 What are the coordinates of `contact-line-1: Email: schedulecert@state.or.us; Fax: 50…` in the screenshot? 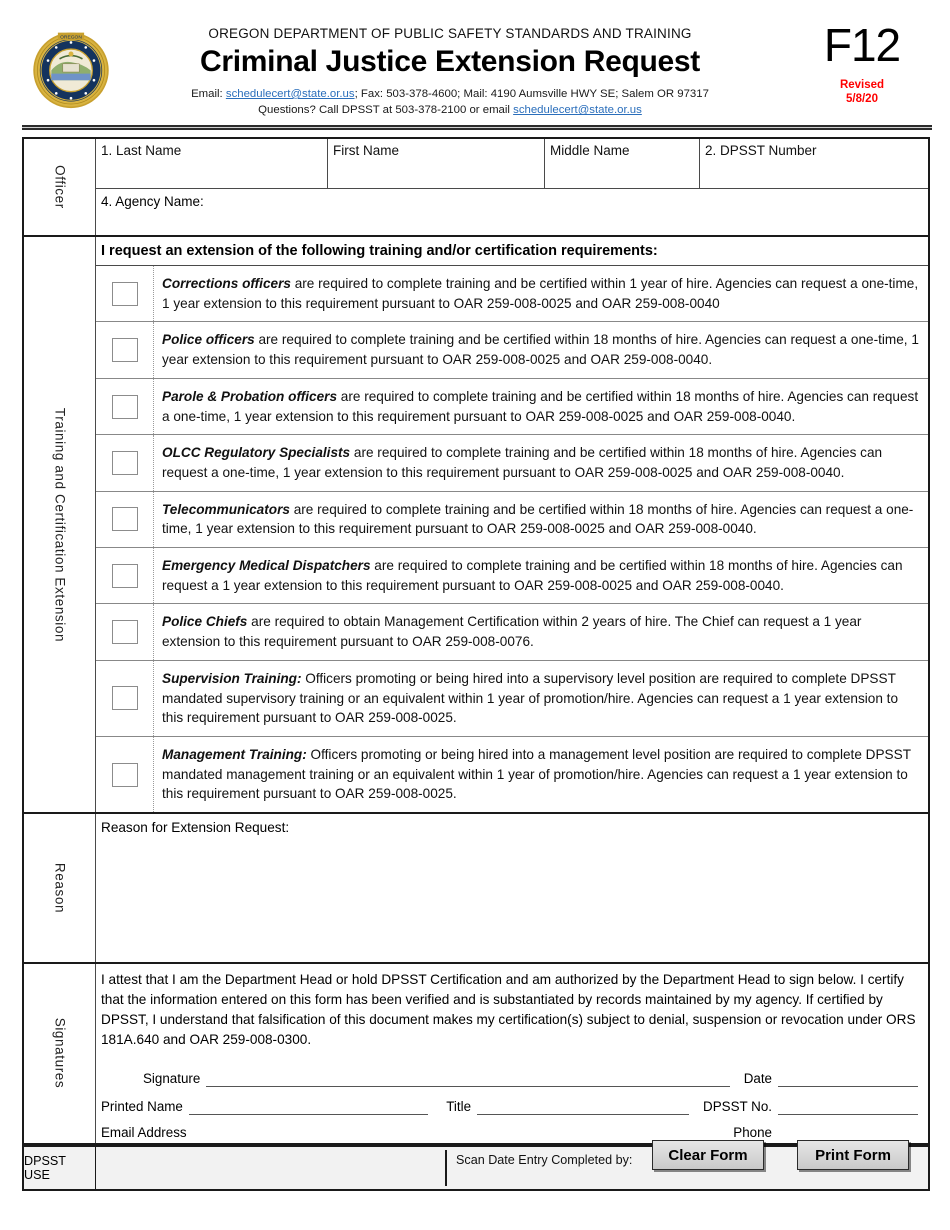 It's located at (450, 94).